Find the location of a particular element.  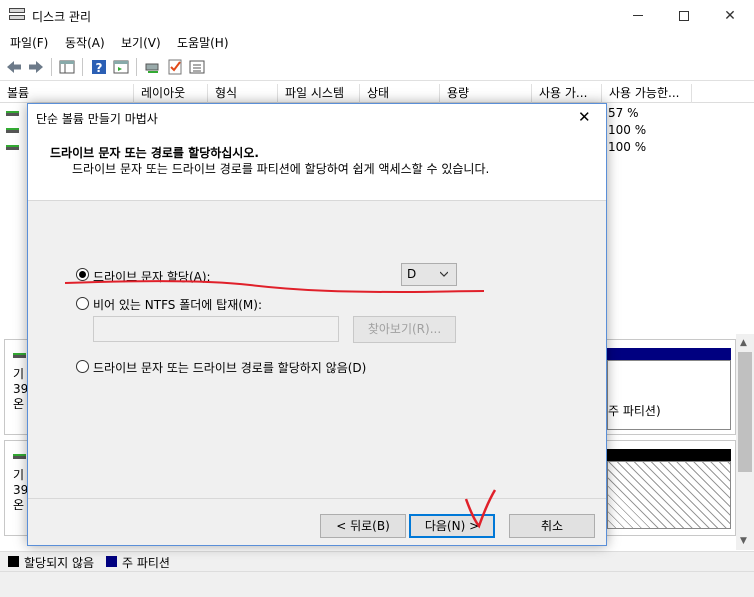

check-icon is located at coordinates (175, 67).